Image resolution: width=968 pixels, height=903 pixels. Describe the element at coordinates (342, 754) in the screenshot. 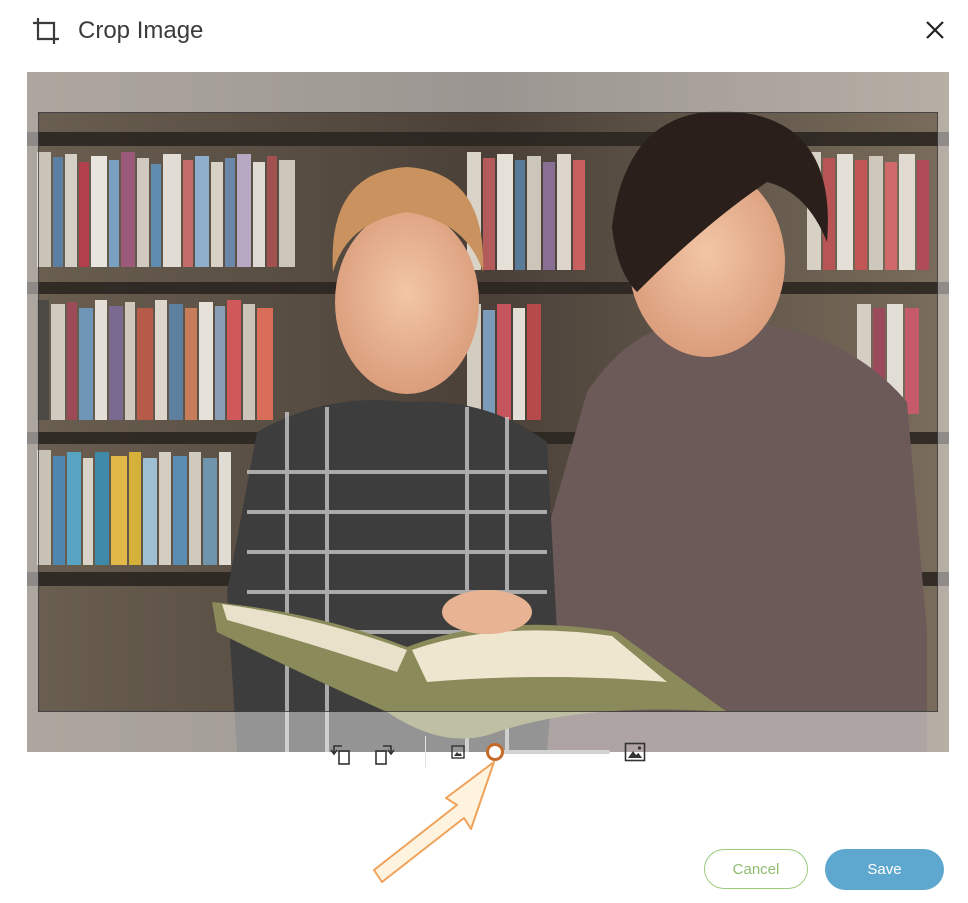

I see `rotate-left-icon` at that location.